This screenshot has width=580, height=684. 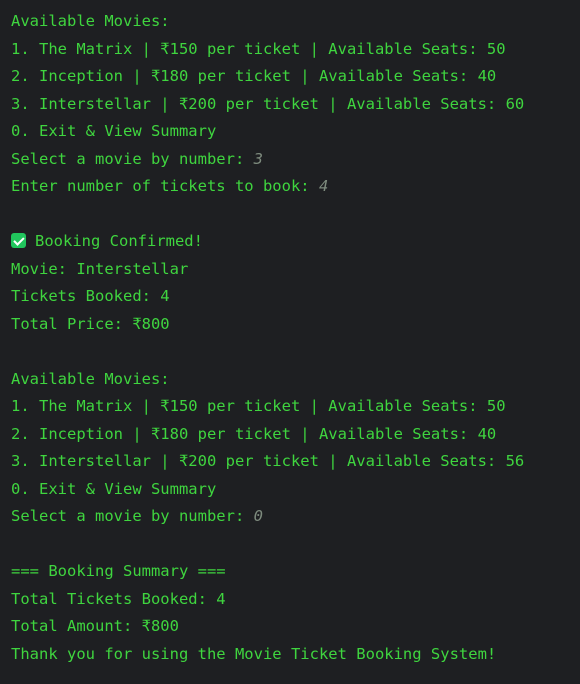 What do you see at coordinates (18, 240) in the screenshot?
I see `check-box-icon` at bounding box center [18, 240].